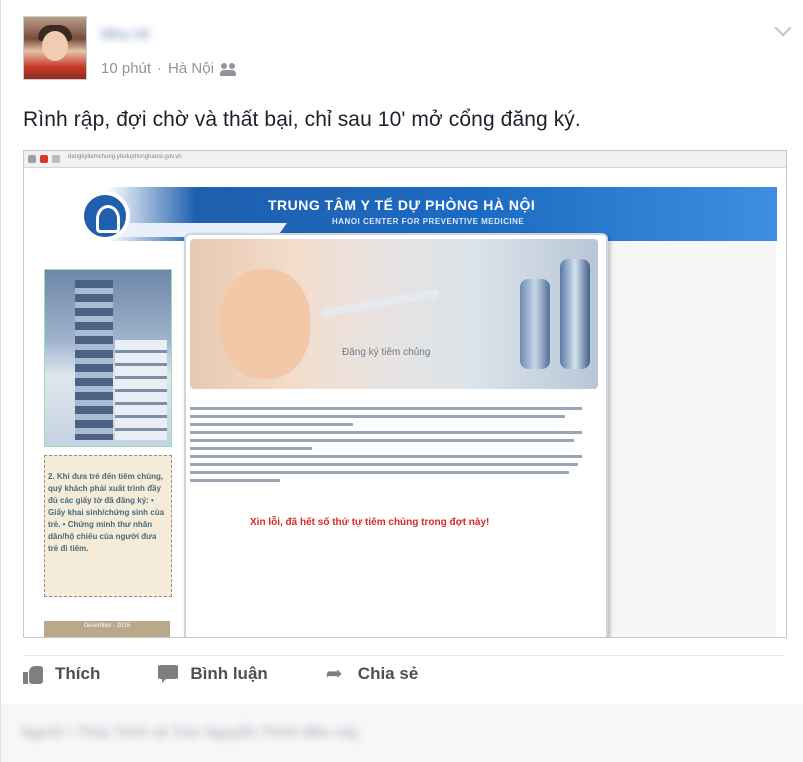 This screenshot has height=762, width=803. I want to click on thumbs-up-icon, so click(33, 674).